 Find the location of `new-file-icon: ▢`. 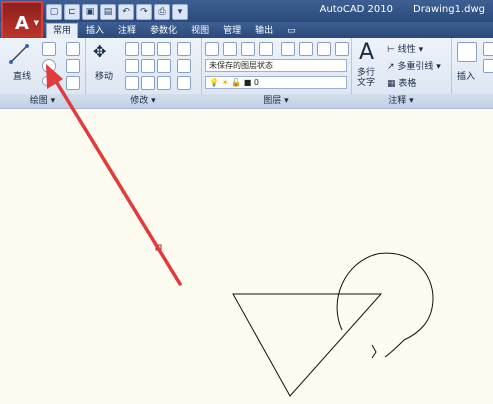

new-file-icon: ▢ is located at coordinates (54, 12).